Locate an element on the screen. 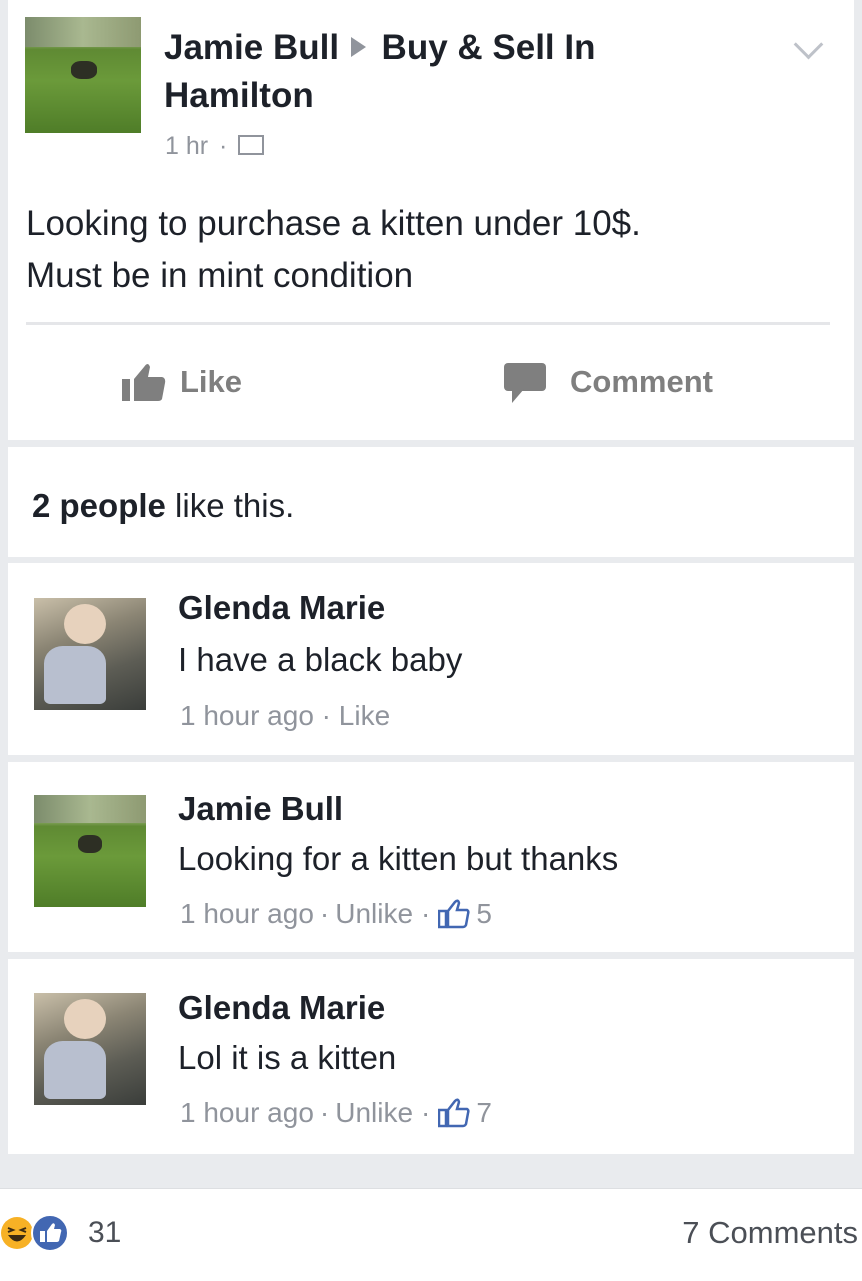 Image resolution: width=862 pixels, height=1281 pixels. group-name-cont: Hamilton is located at coordinates (239, 95).